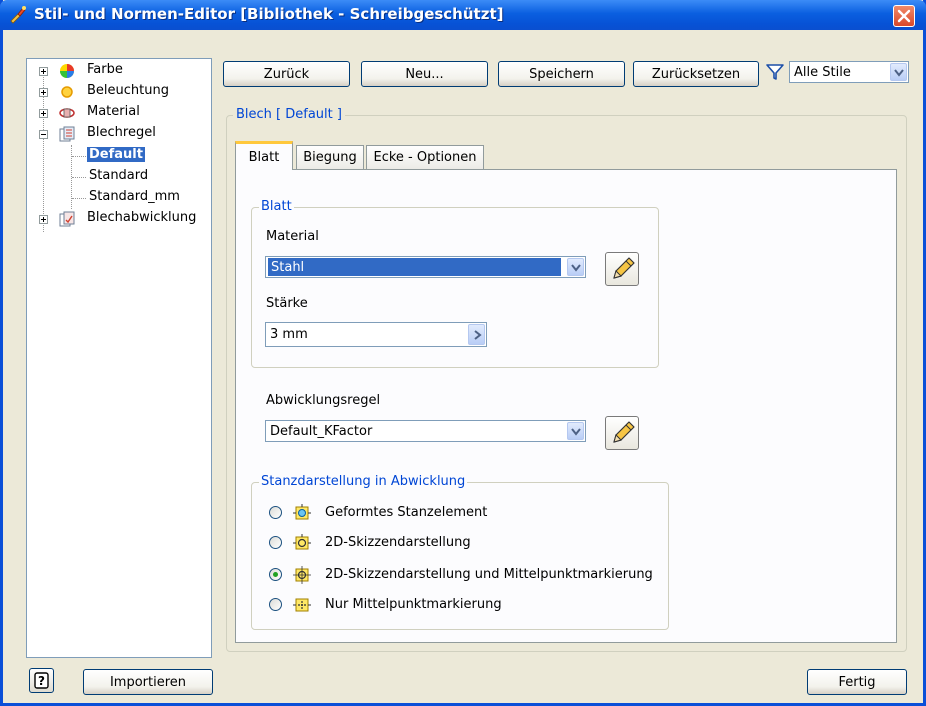 Image resolution: width=926 pixels, height=706 pixels. What do you see at coordinates (275, 512) in the screenshot?
I see `radio-formed` at bounding box center [275, 512].